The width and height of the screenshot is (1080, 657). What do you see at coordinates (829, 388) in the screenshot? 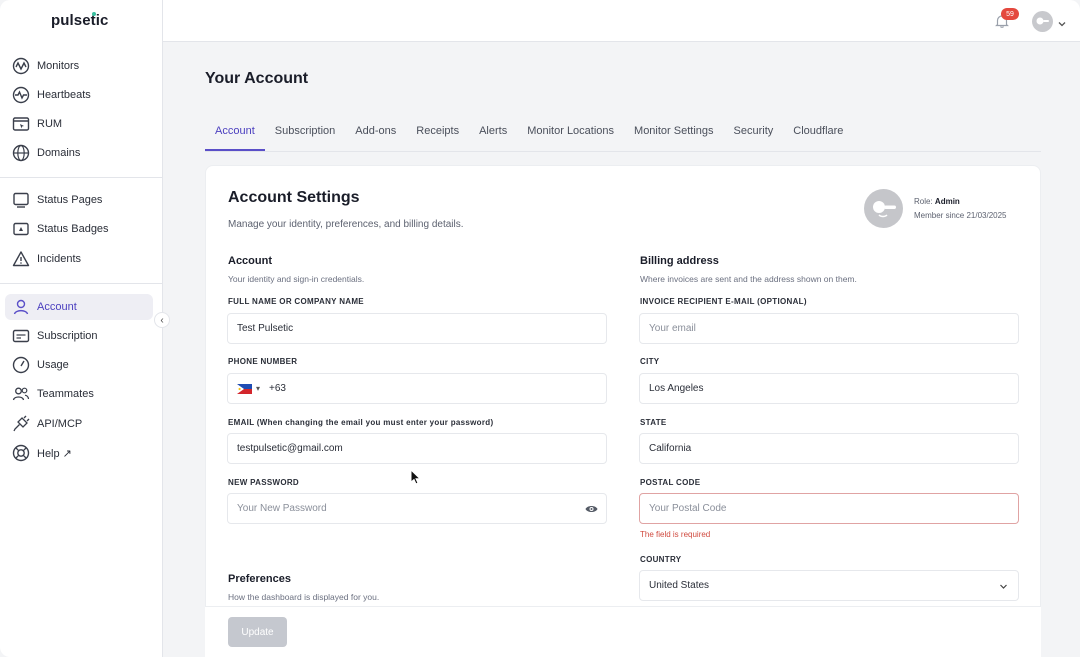
I see `city-input: Los Angeles` at bounding box center [829, 388].